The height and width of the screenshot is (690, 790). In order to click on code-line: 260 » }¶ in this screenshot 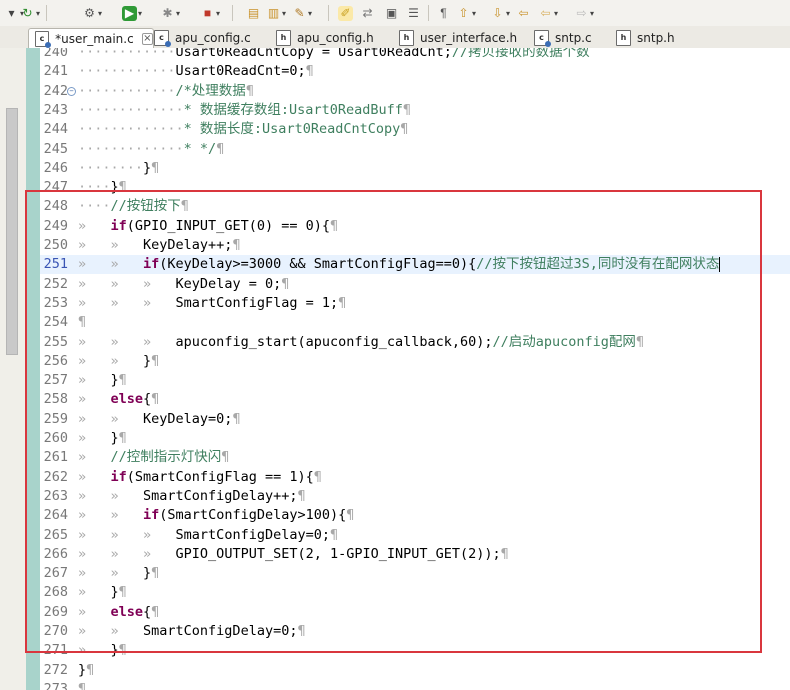, I will do `click(415, 438)`.